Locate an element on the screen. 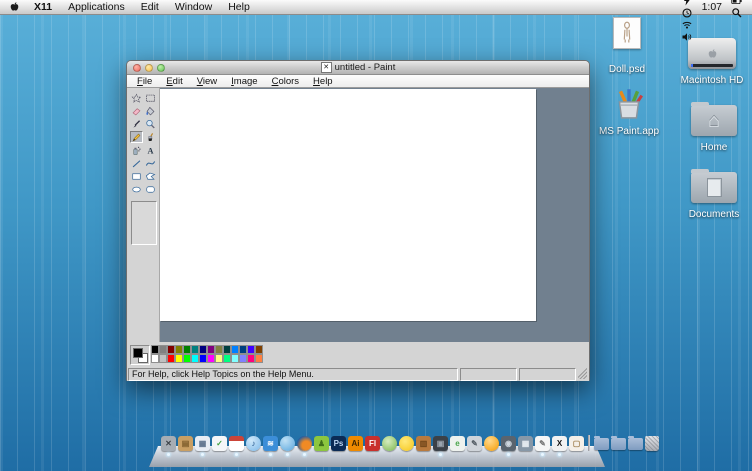  palette-color-4000ff is located at coordinates (251, 349).